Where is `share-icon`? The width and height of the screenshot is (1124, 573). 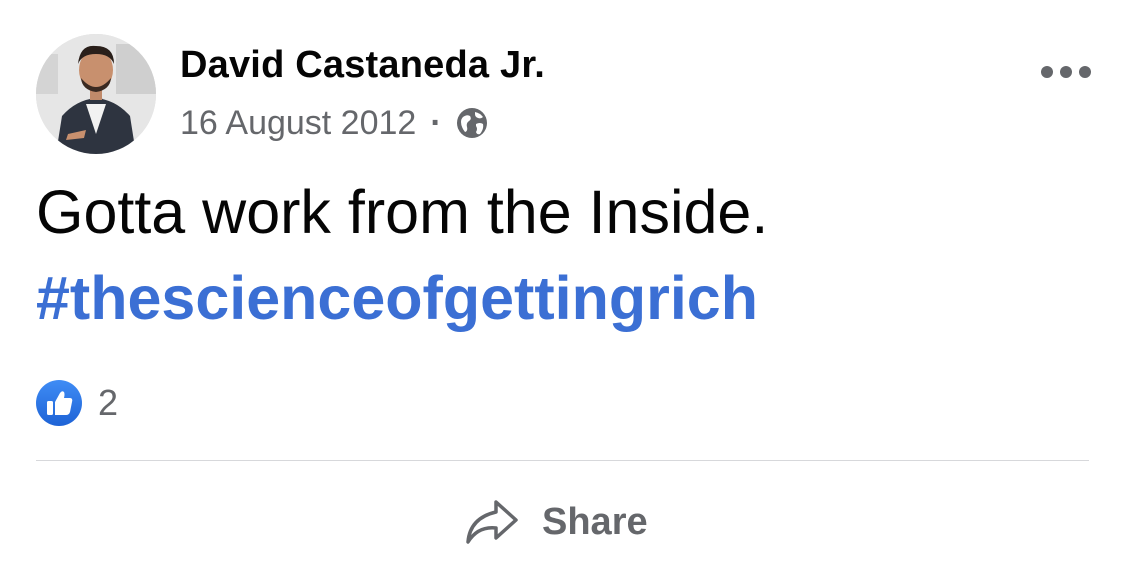 share-icon is located at coordinates (492, 522).